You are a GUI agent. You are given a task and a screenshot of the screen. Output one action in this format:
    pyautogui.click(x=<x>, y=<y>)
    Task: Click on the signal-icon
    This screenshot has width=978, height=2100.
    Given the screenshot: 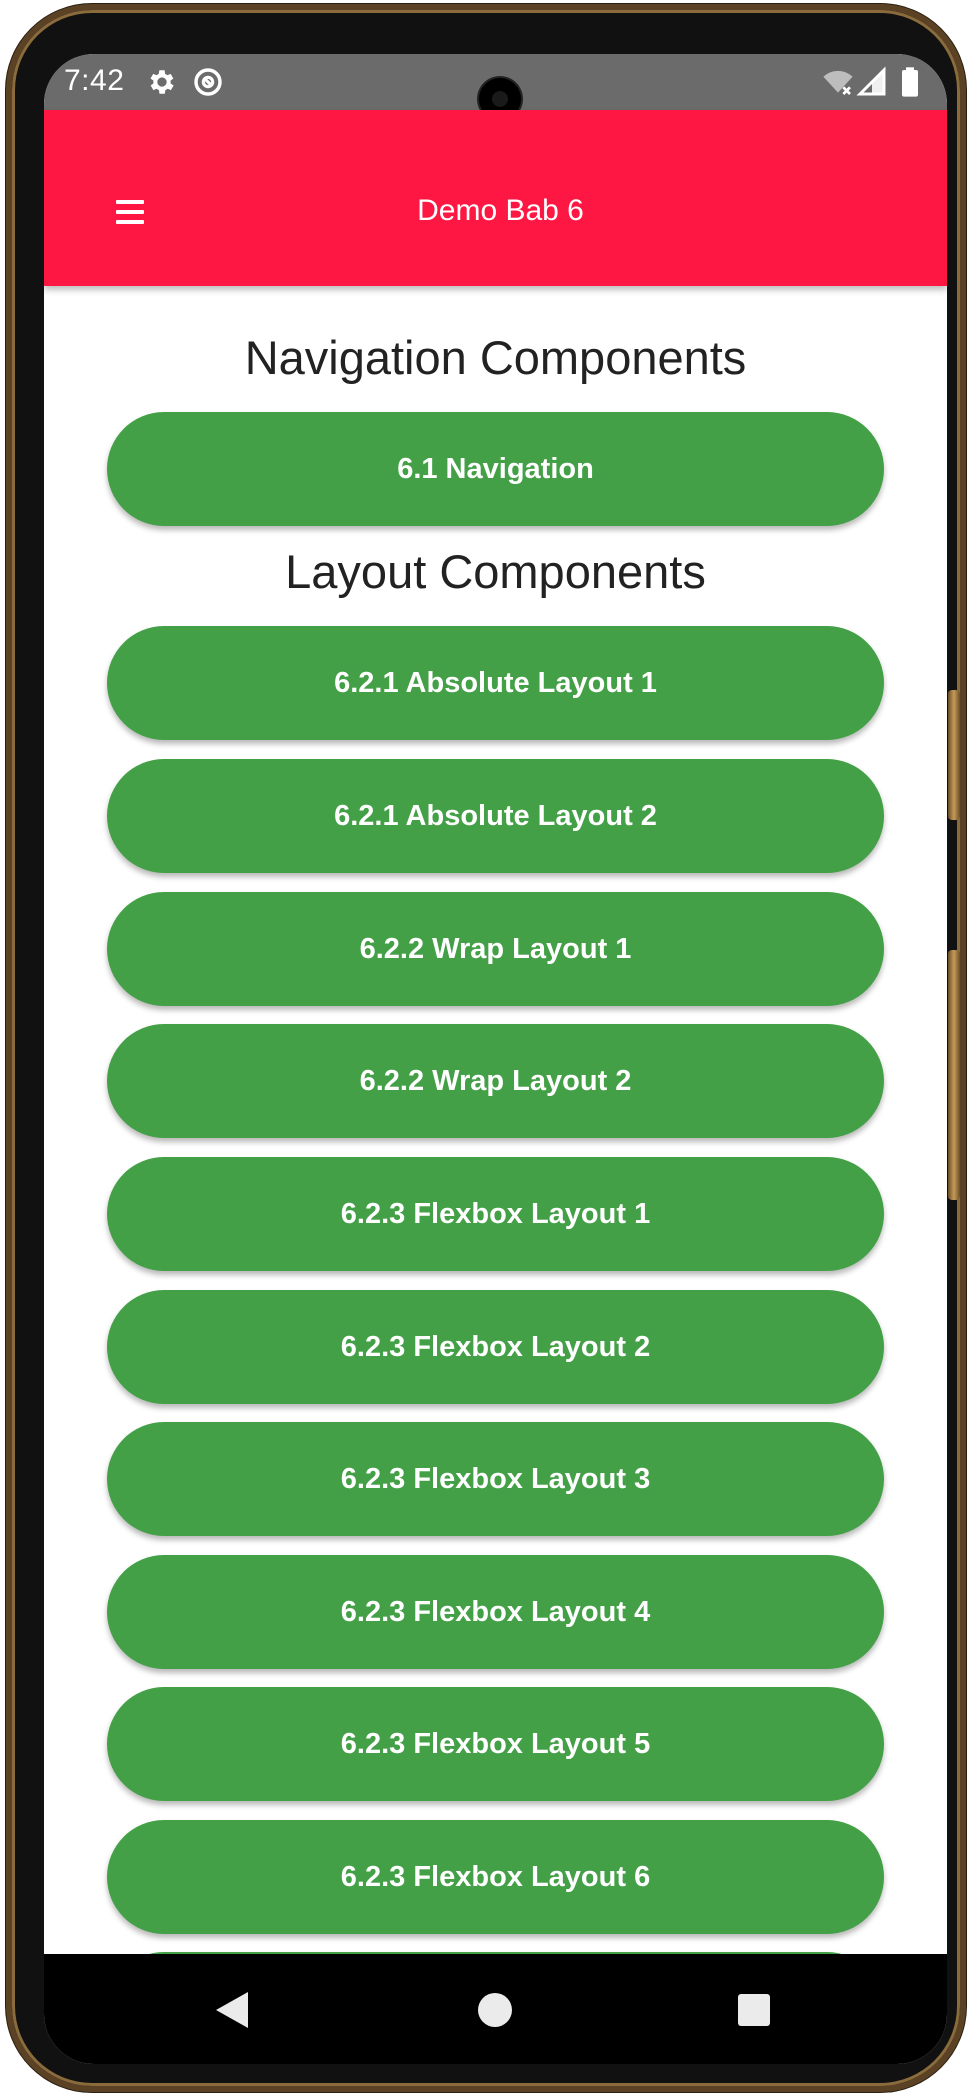 What is the action you would take?
    pyautogui.click(x=871, y=81)
    